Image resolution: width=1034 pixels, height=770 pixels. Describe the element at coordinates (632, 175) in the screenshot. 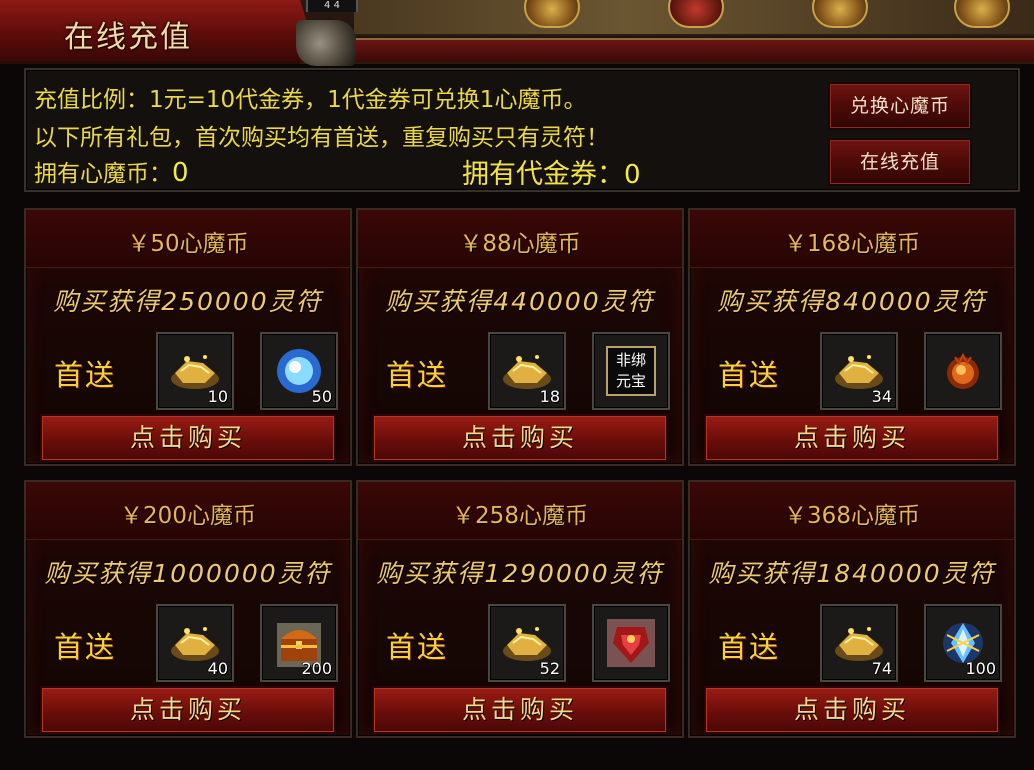

I see `owned-vouchers-value: 0` at that location.